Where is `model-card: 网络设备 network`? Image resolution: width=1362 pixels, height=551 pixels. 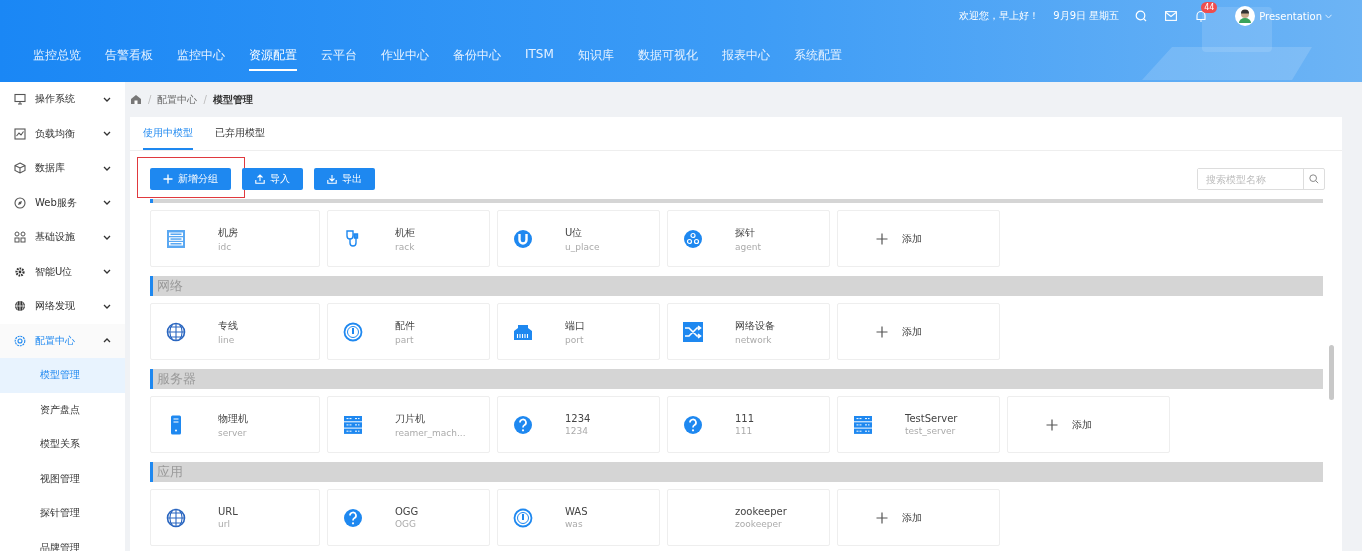
model-card: 网络设备 network is located at coordinates (748, 331).